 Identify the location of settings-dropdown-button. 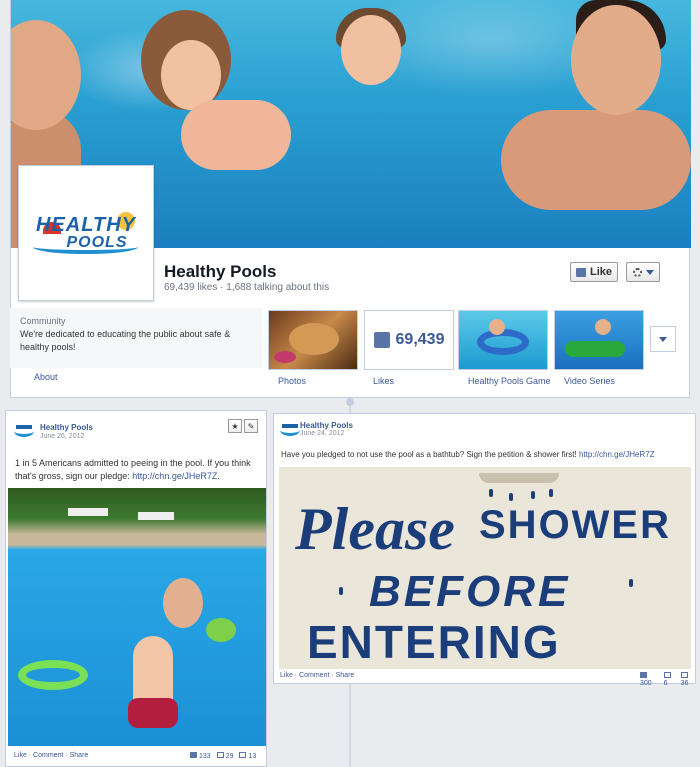
(643, 272).